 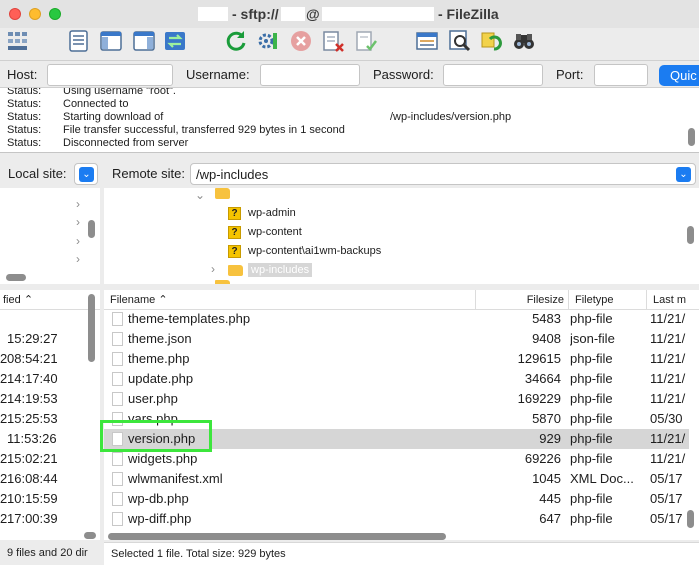 What do you see at coordinates (29, 519) in the screenshot?
I see `local-row: 217:00:39` at bounding box center [29, 519].